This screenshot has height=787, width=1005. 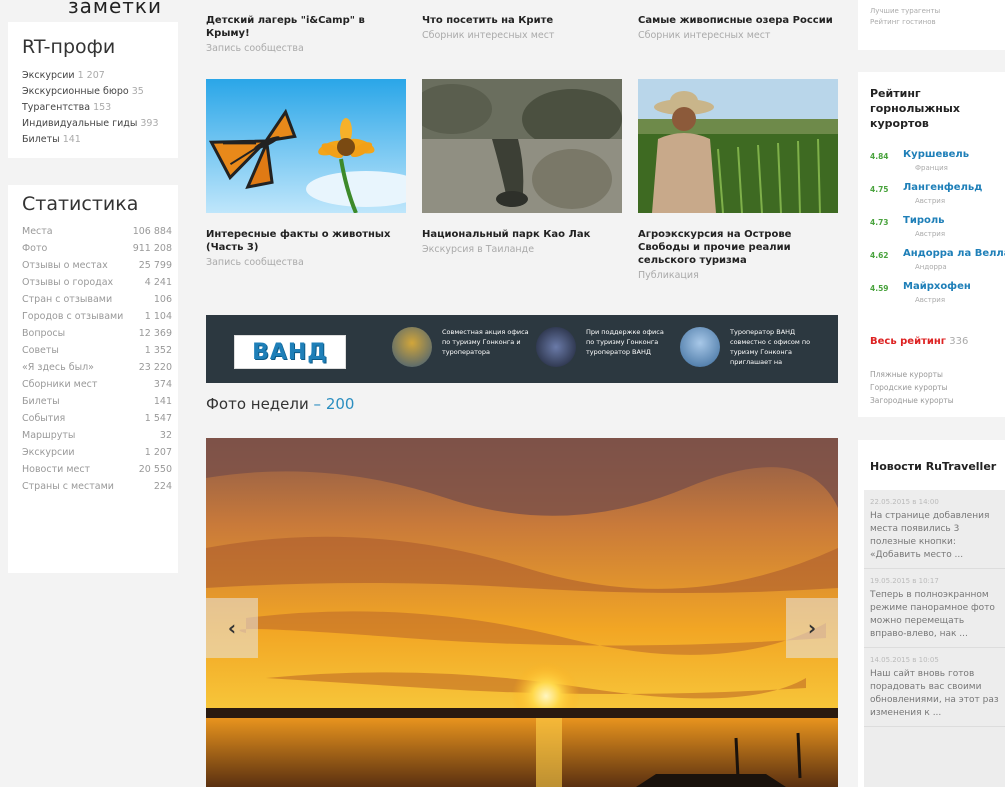 I want to click on stat-label: Фото, so click(x=76, y=248).